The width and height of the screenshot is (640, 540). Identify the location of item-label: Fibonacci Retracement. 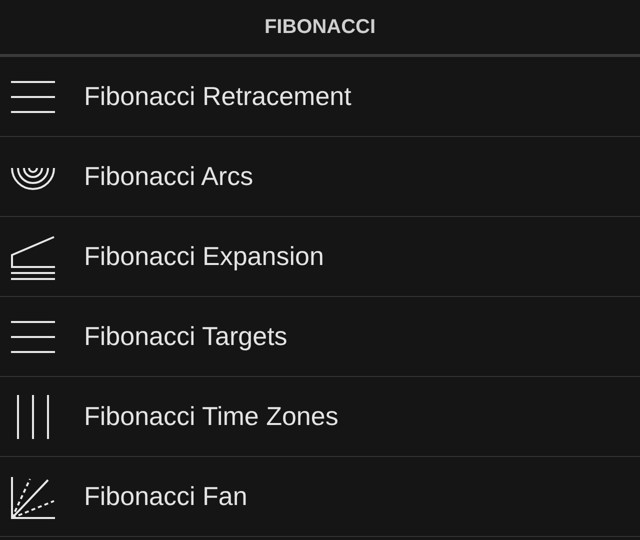
(218, 96).